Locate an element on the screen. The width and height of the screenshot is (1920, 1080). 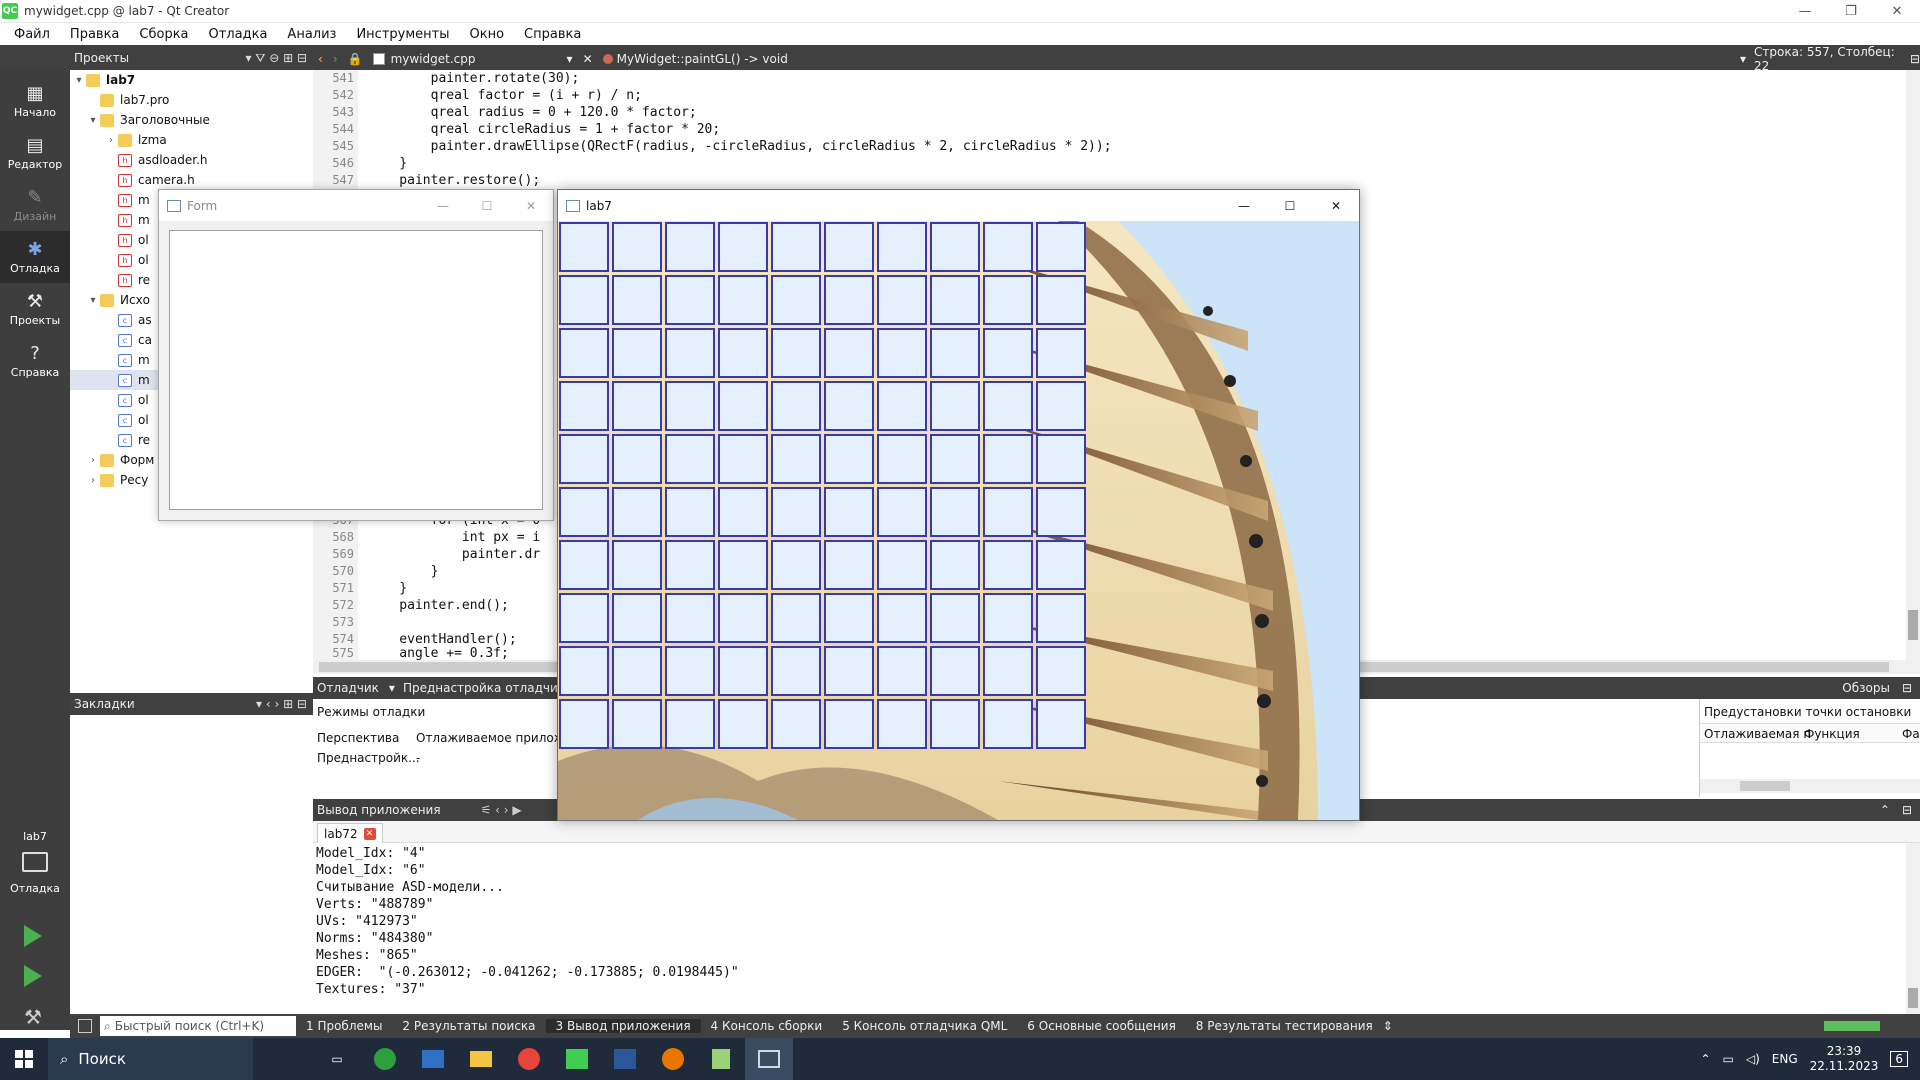
network-icon: ▭ is located at coordinates (1728, 1059).